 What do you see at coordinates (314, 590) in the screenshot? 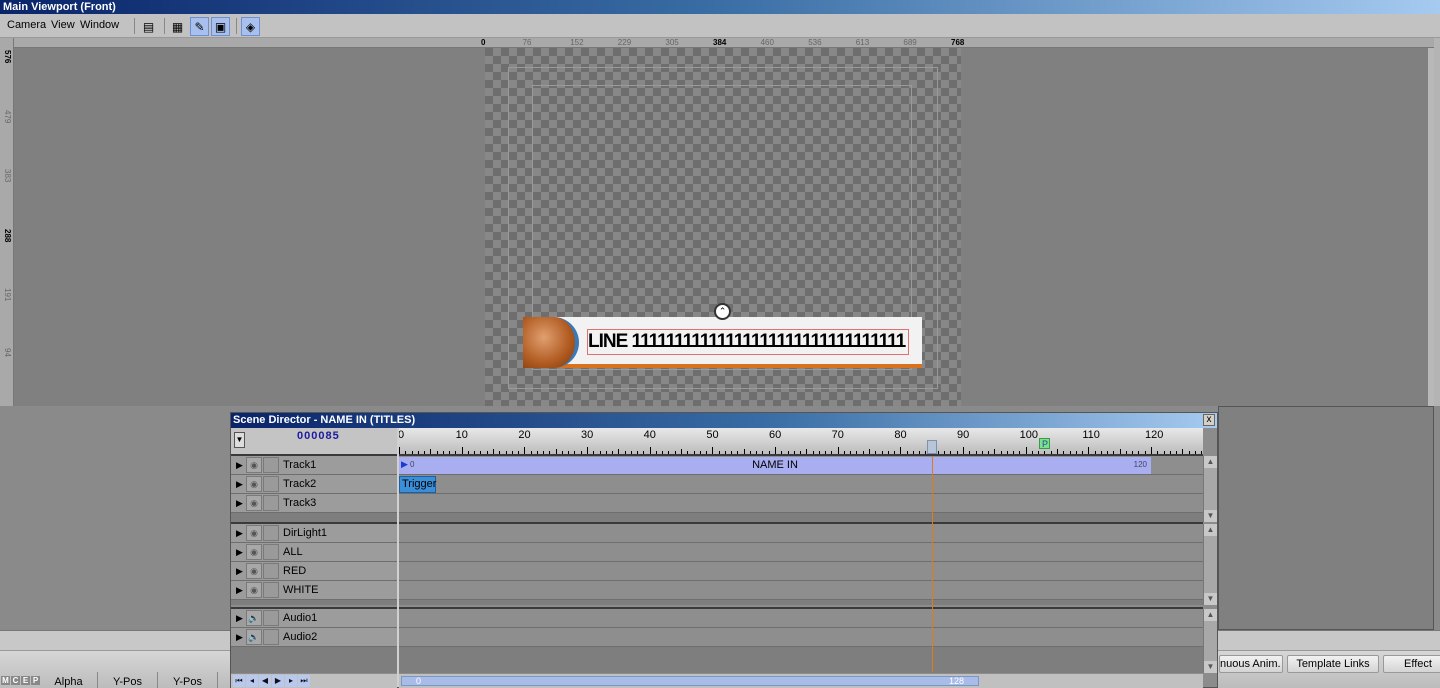
I see `track-row: ▶ ◉ WHITE` at bounding box center [314, 590].